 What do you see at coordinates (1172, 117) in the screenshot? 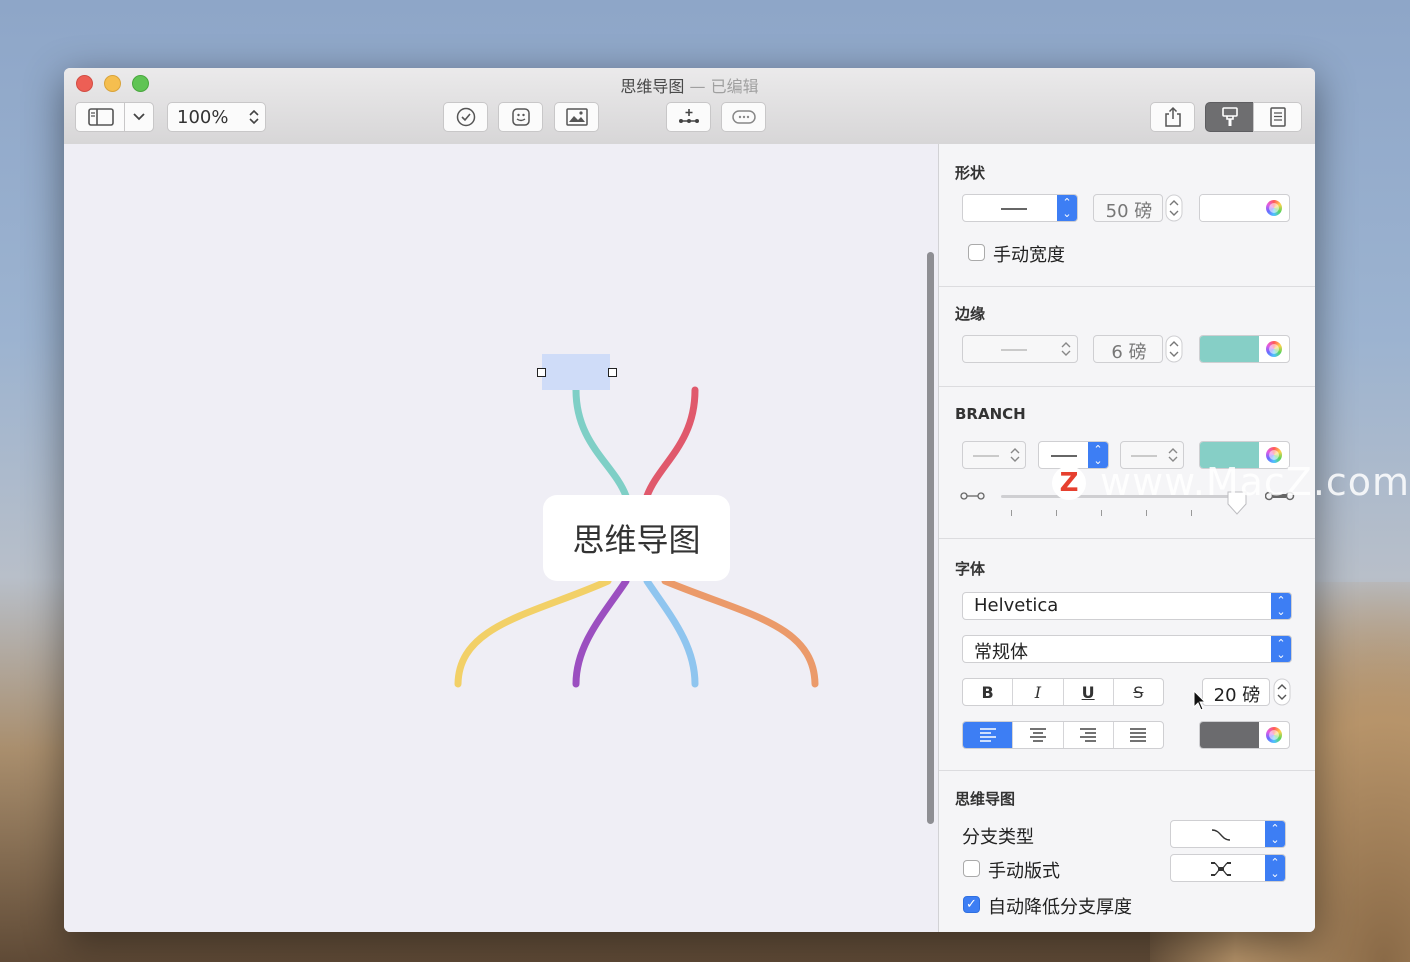
I see `share-button` at bounding box center [1172, 117].